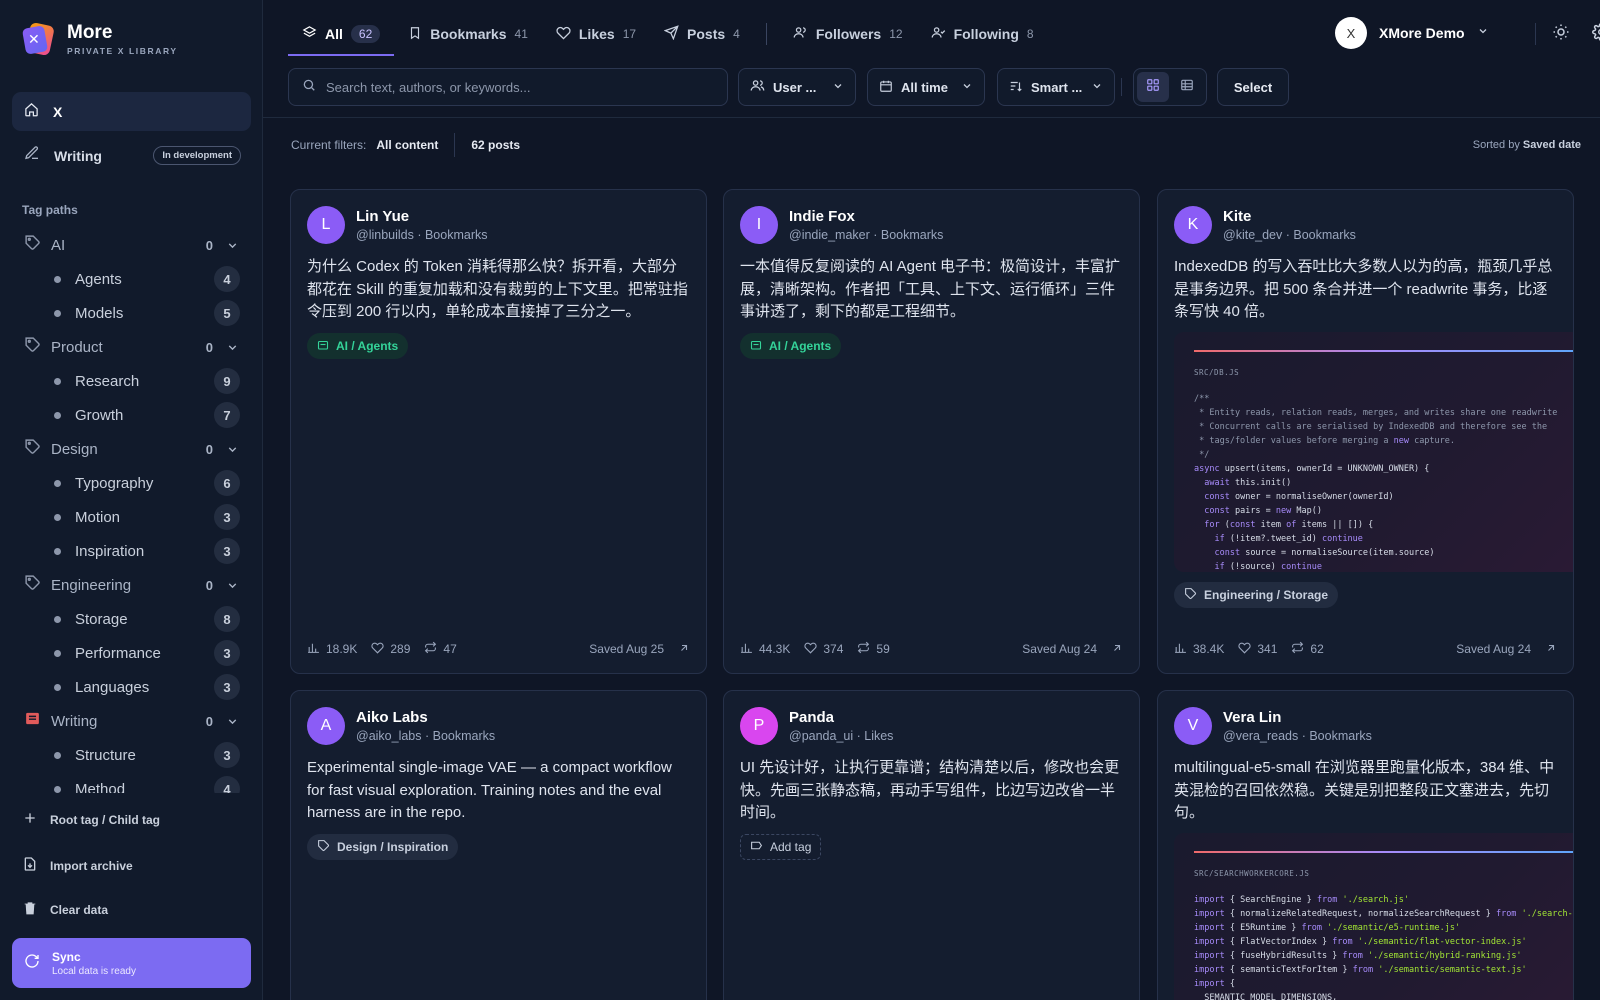 The width and height of the screenshot is (1600, 1000). I want to click on bookmark-icon, so click(415, 34).